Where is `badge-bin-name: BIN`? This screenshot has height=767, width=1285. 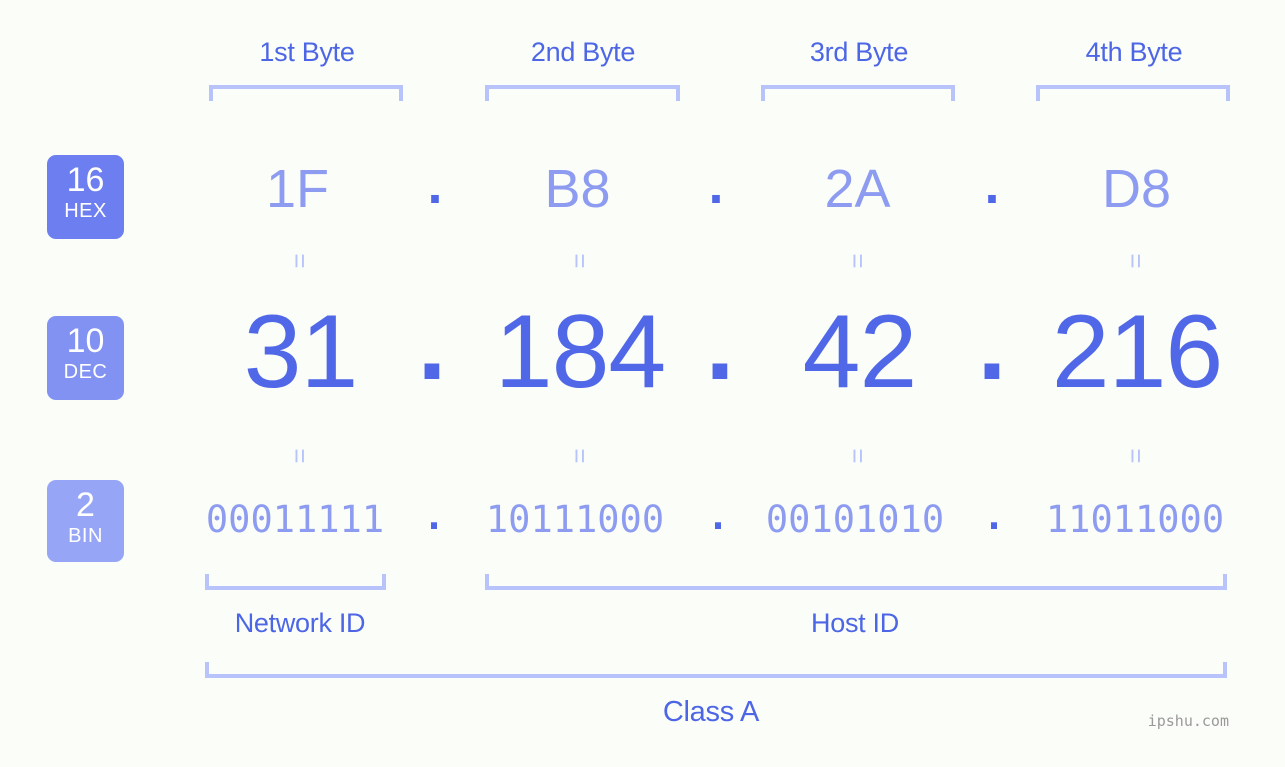 badge-bin-name: BIN is located at coordinates (85, 536).